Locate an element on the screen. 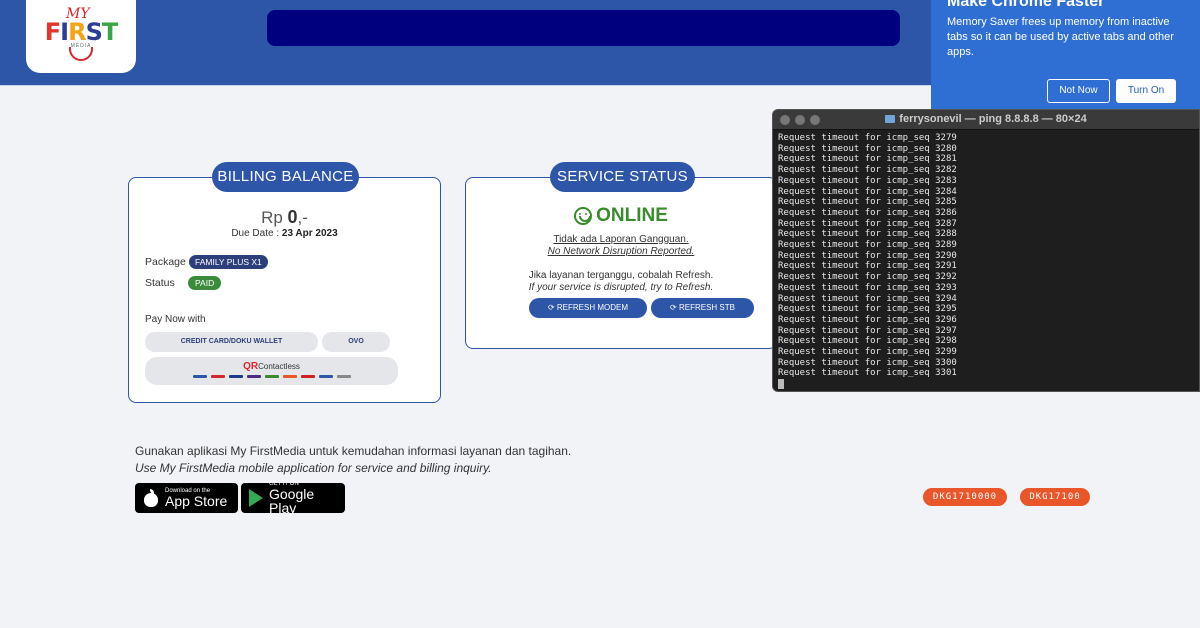 The height and width of the screenshot is (628, 1200). package-label: Package is located at coordinates (165, 262).